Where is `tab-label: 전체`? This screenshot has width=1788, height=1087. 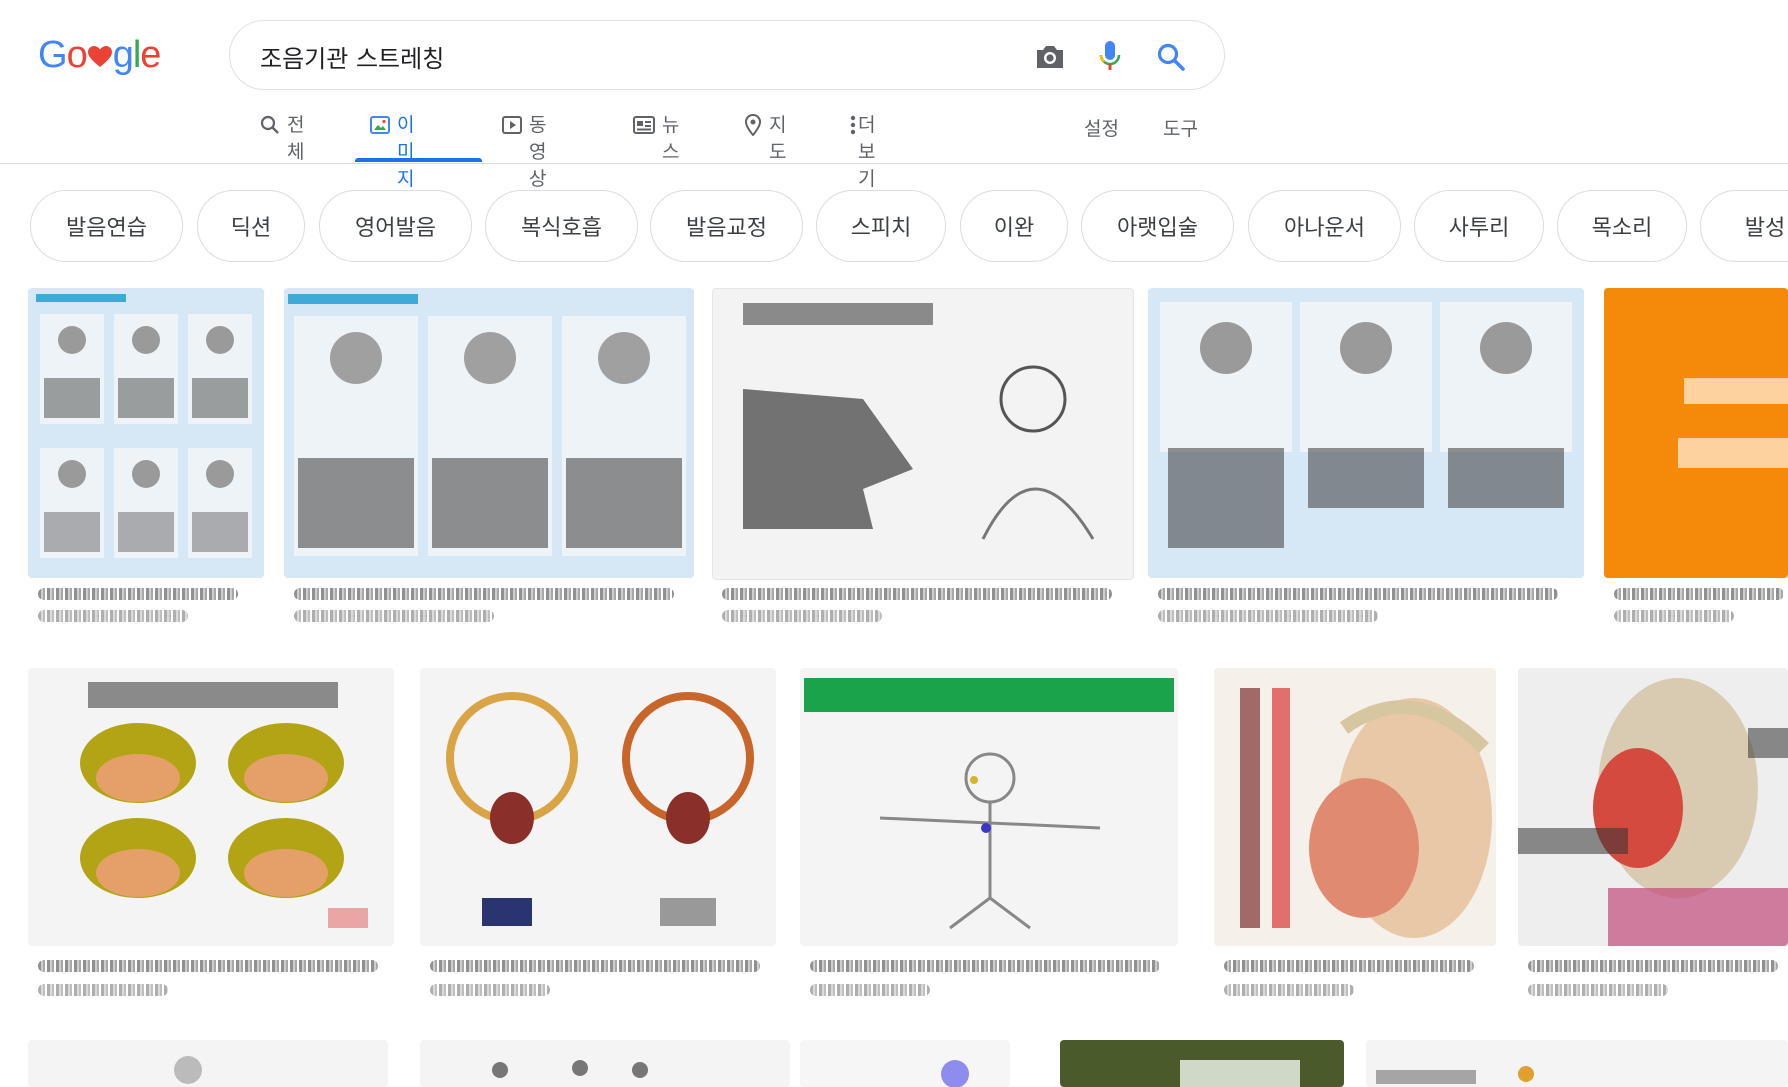
tab-label: 전체 is located at coordinates (296, 138).